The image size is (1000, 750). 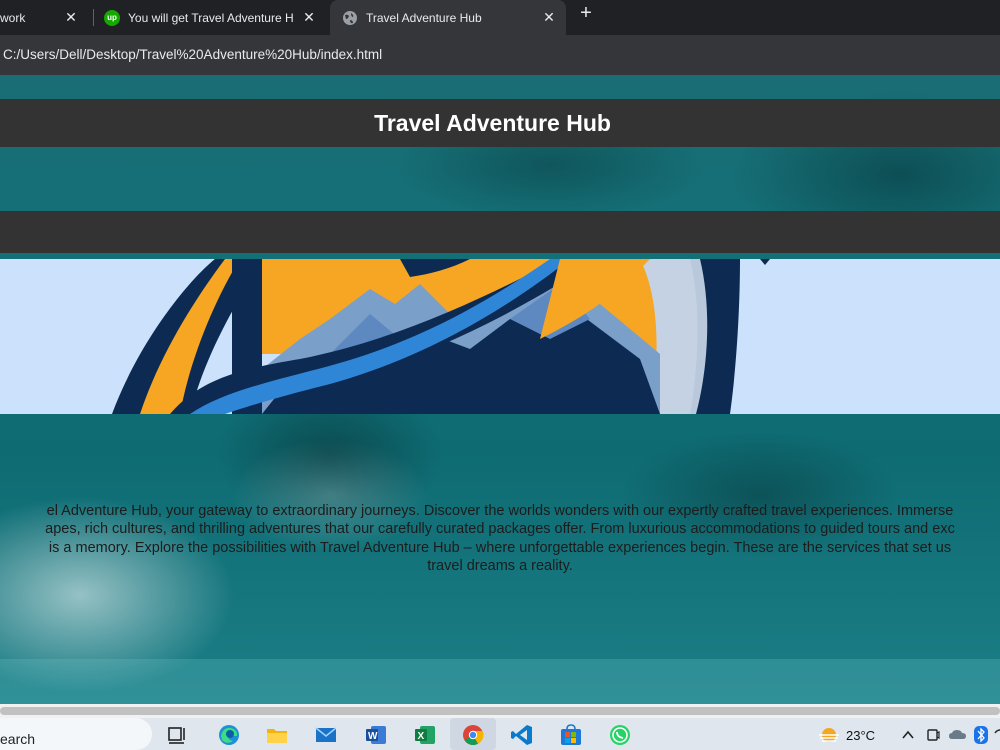 What do you see at coordinates (997, 735) in the screenshot?
I see `network-icon` at bounding box center [997, 735].